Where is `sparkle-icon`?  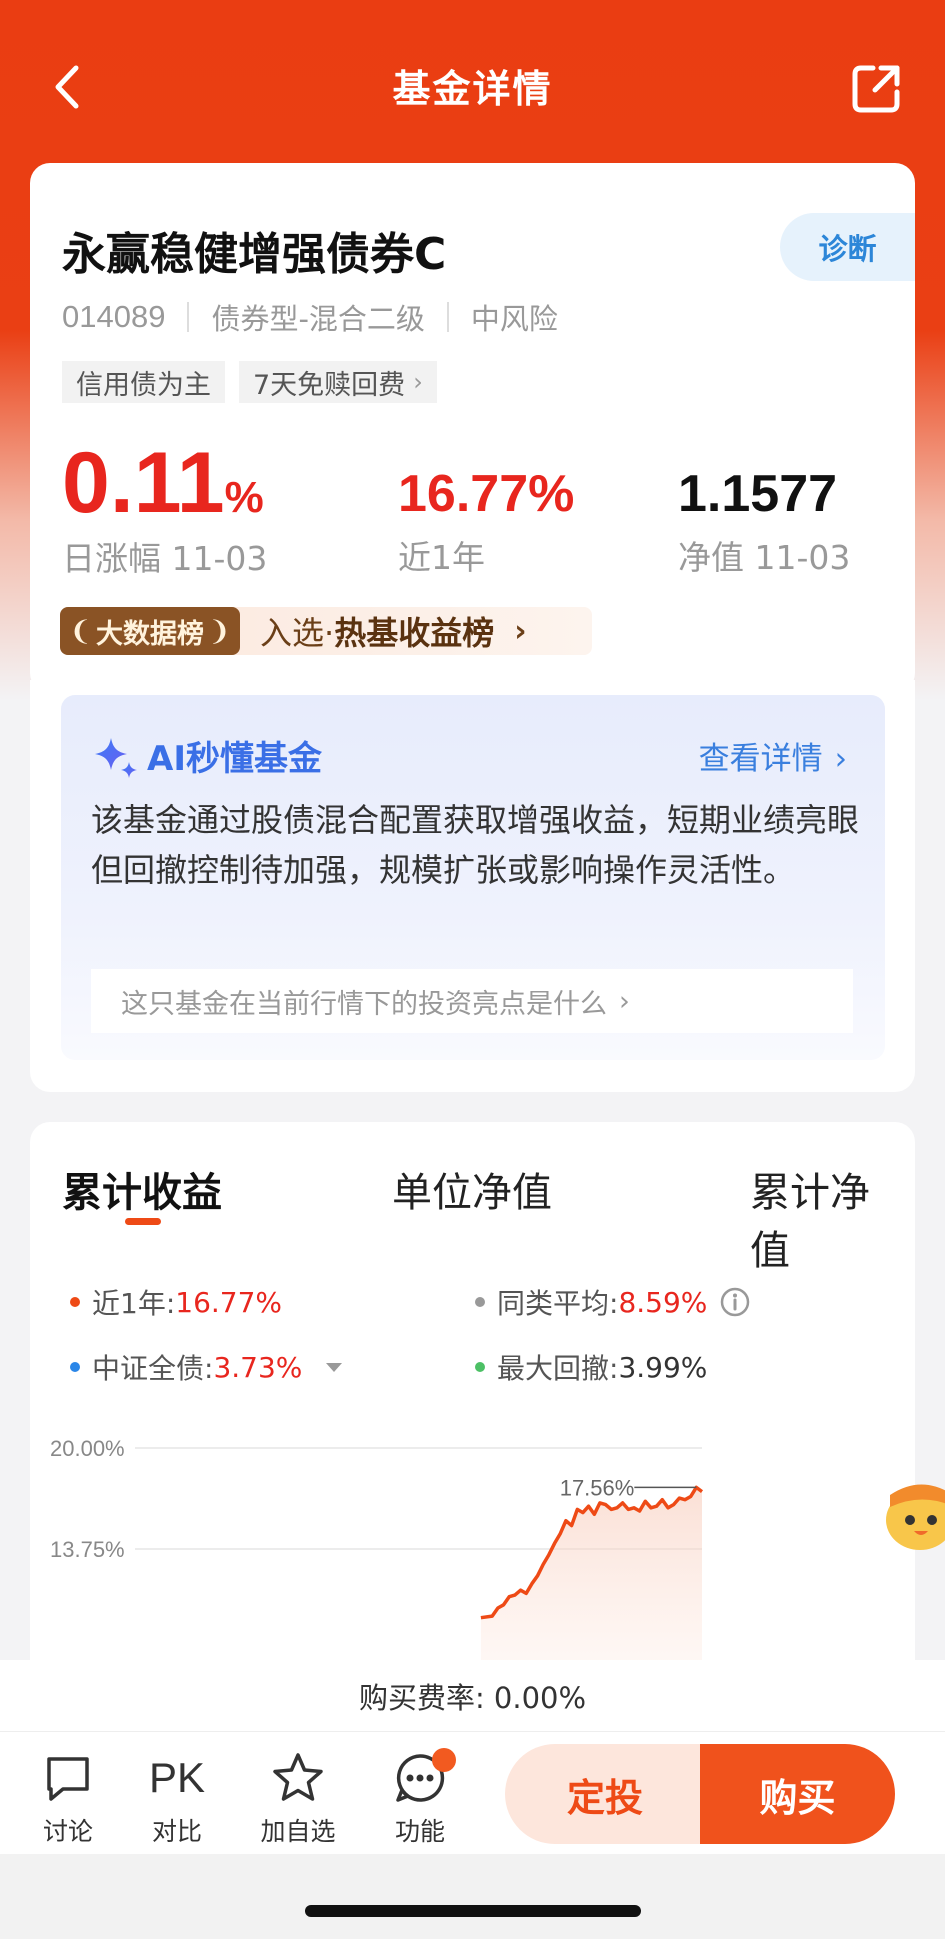 sparkle-icon is located at coordinates (116, 757).